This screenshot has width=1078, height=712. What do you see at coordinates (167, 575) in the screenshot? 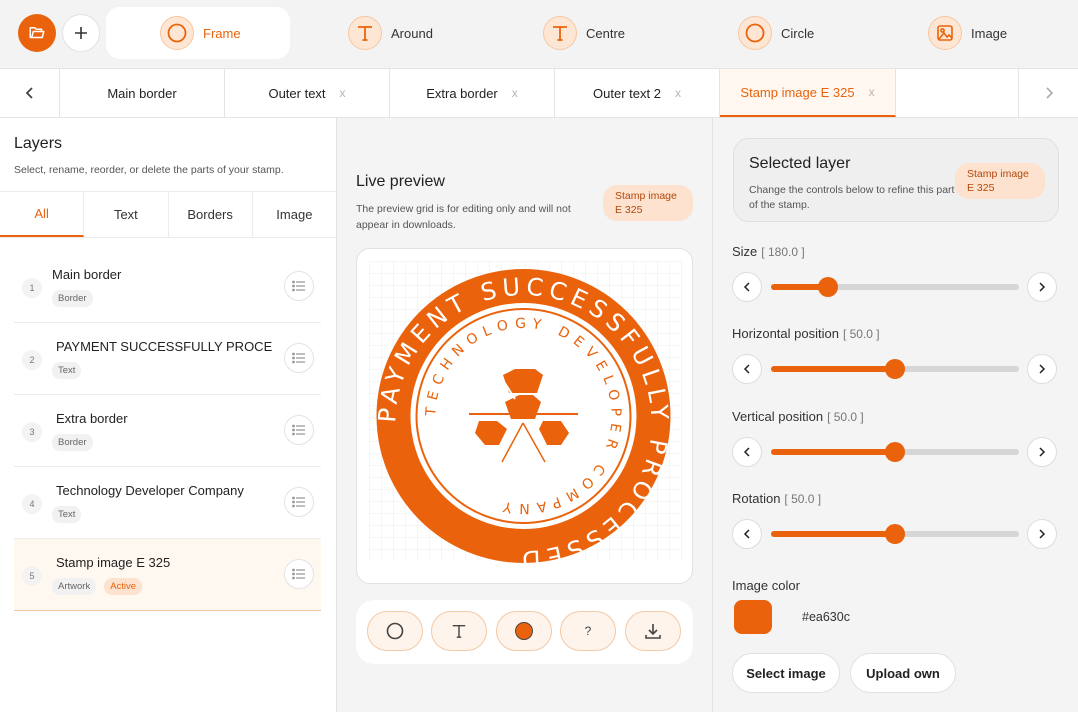
I see `layer-item-active: 5 Stamp image E 325 Artwork Active` at bounding box center [167, 575].